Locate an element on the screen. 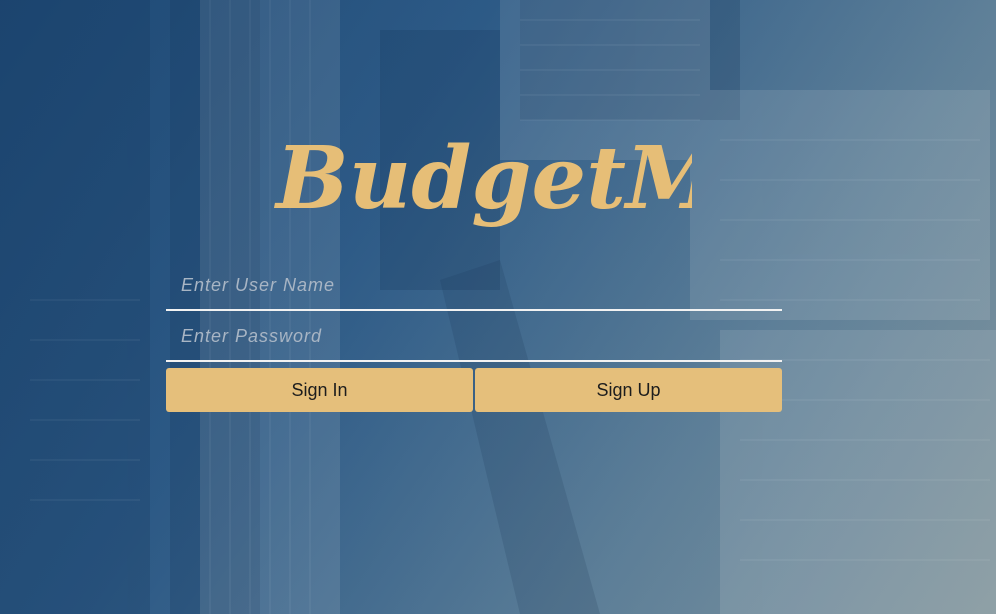 The width and height of the screenshot is (996, 614). username-field is located at coordinates (474, 286).